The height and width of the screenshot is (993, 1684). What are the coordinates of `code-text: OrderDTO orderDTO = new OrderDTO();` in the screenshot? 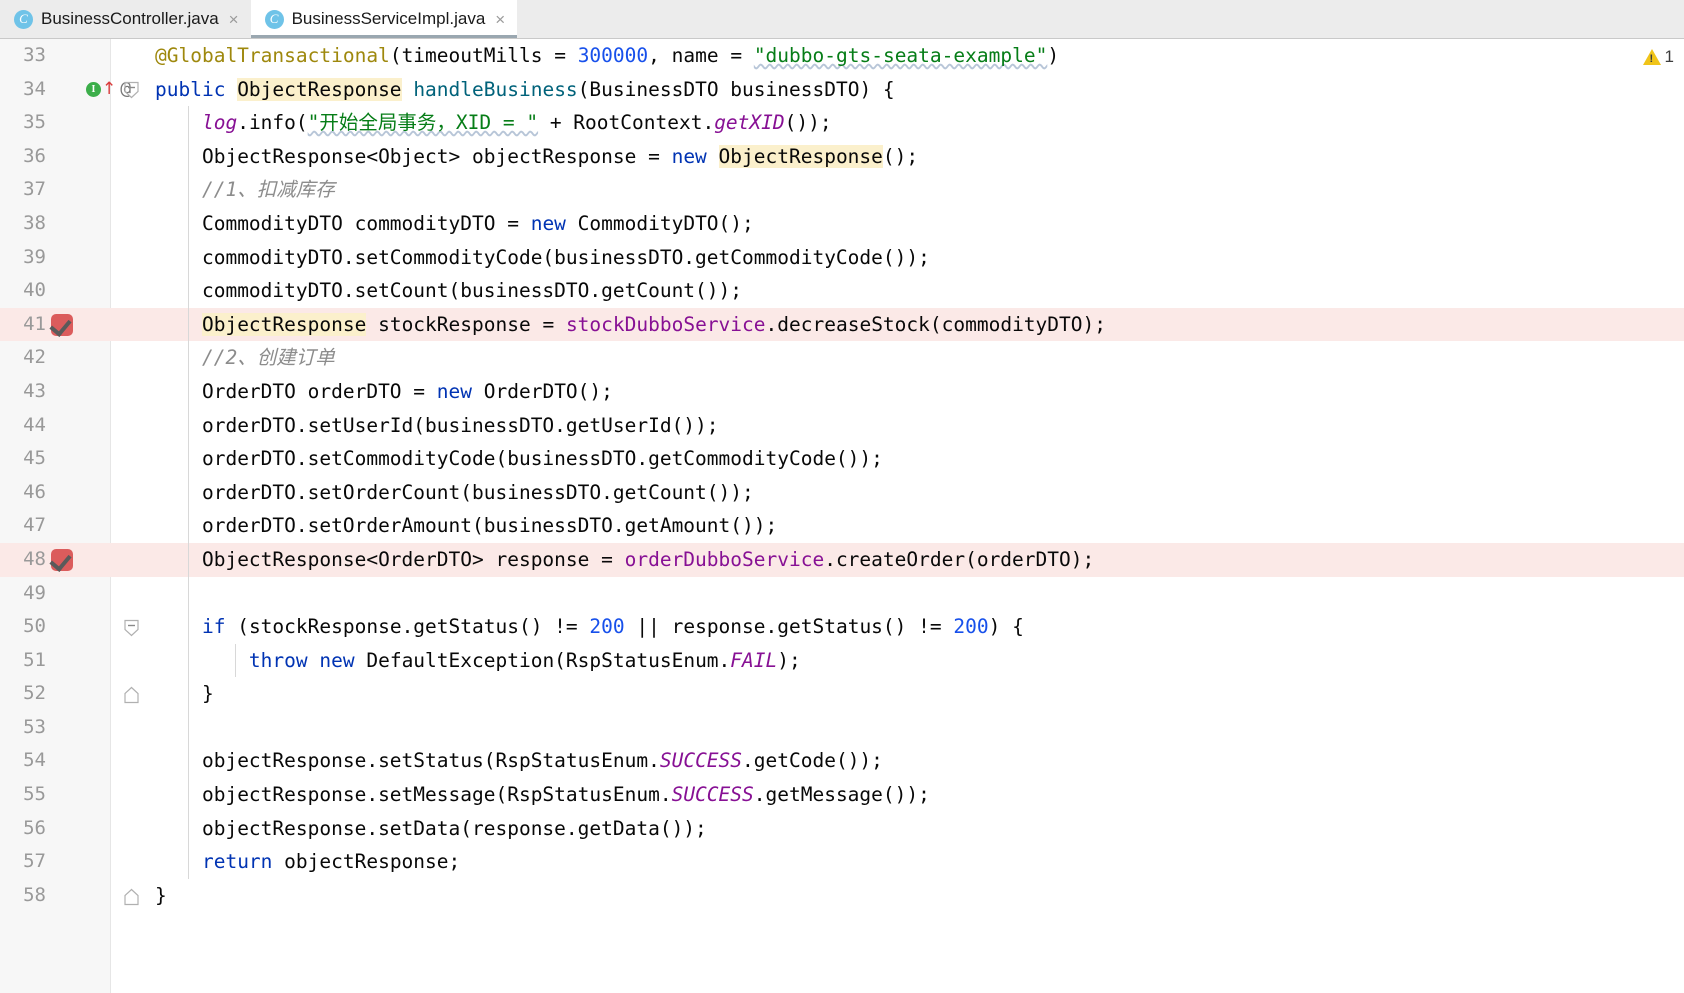 It's located at (919, 392).